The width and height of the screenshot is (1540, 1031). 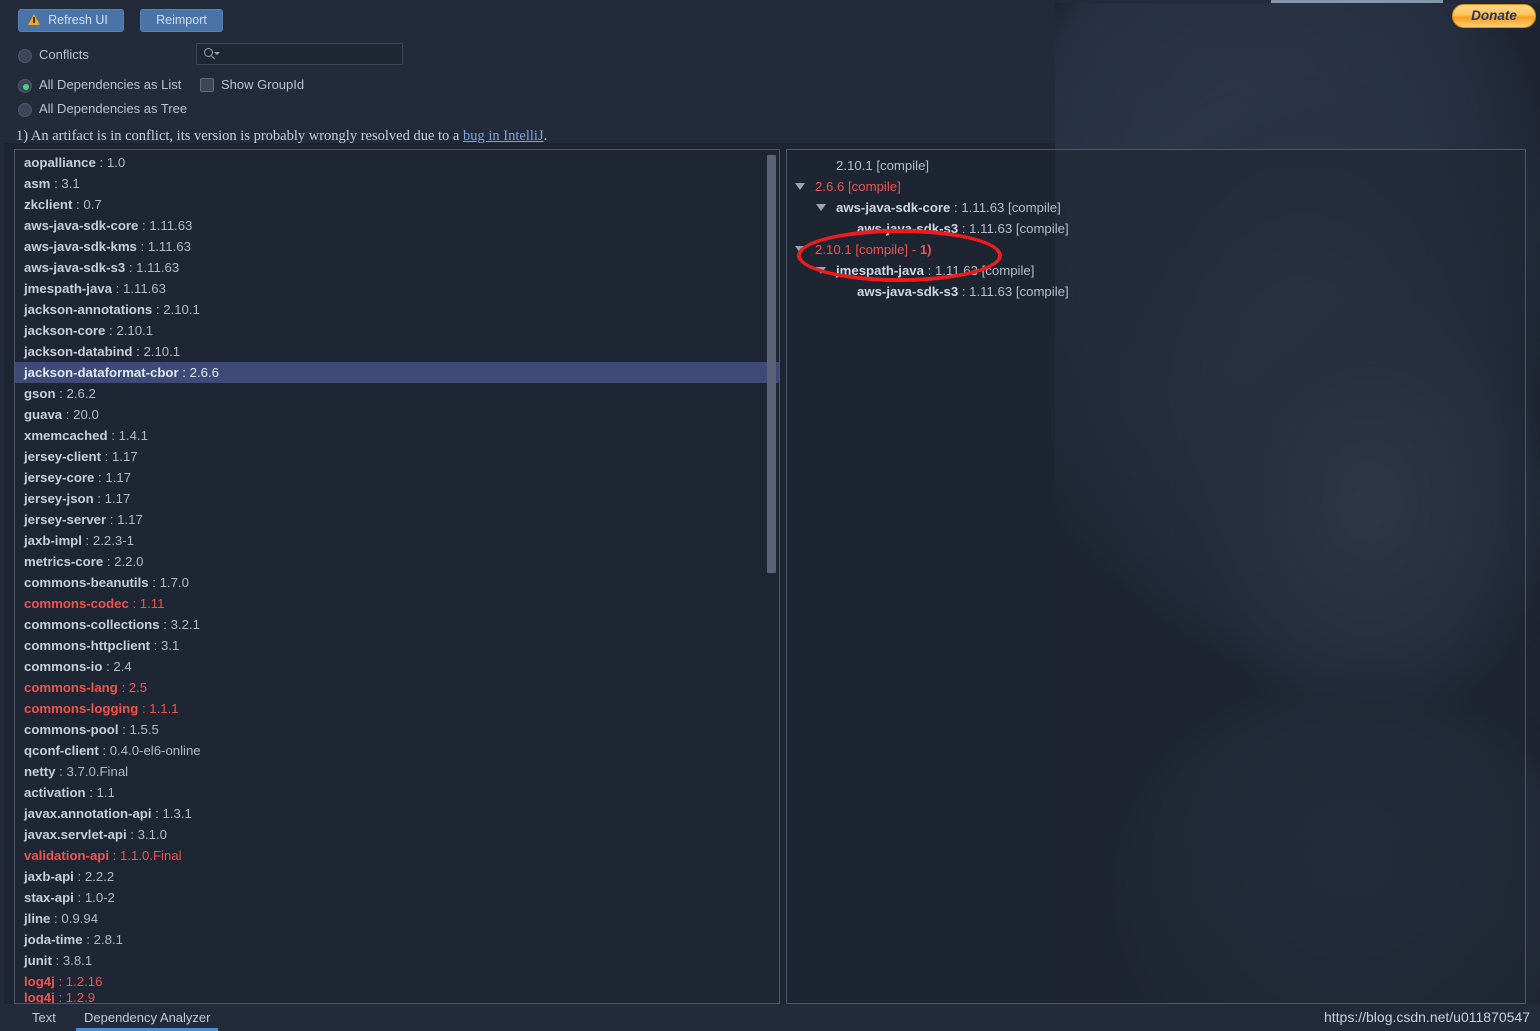 What do you see at coordinates (880, 270) in the screenshot?
I see `tree-node-artifact: jmespath-java` at bounding box center [880, 270].